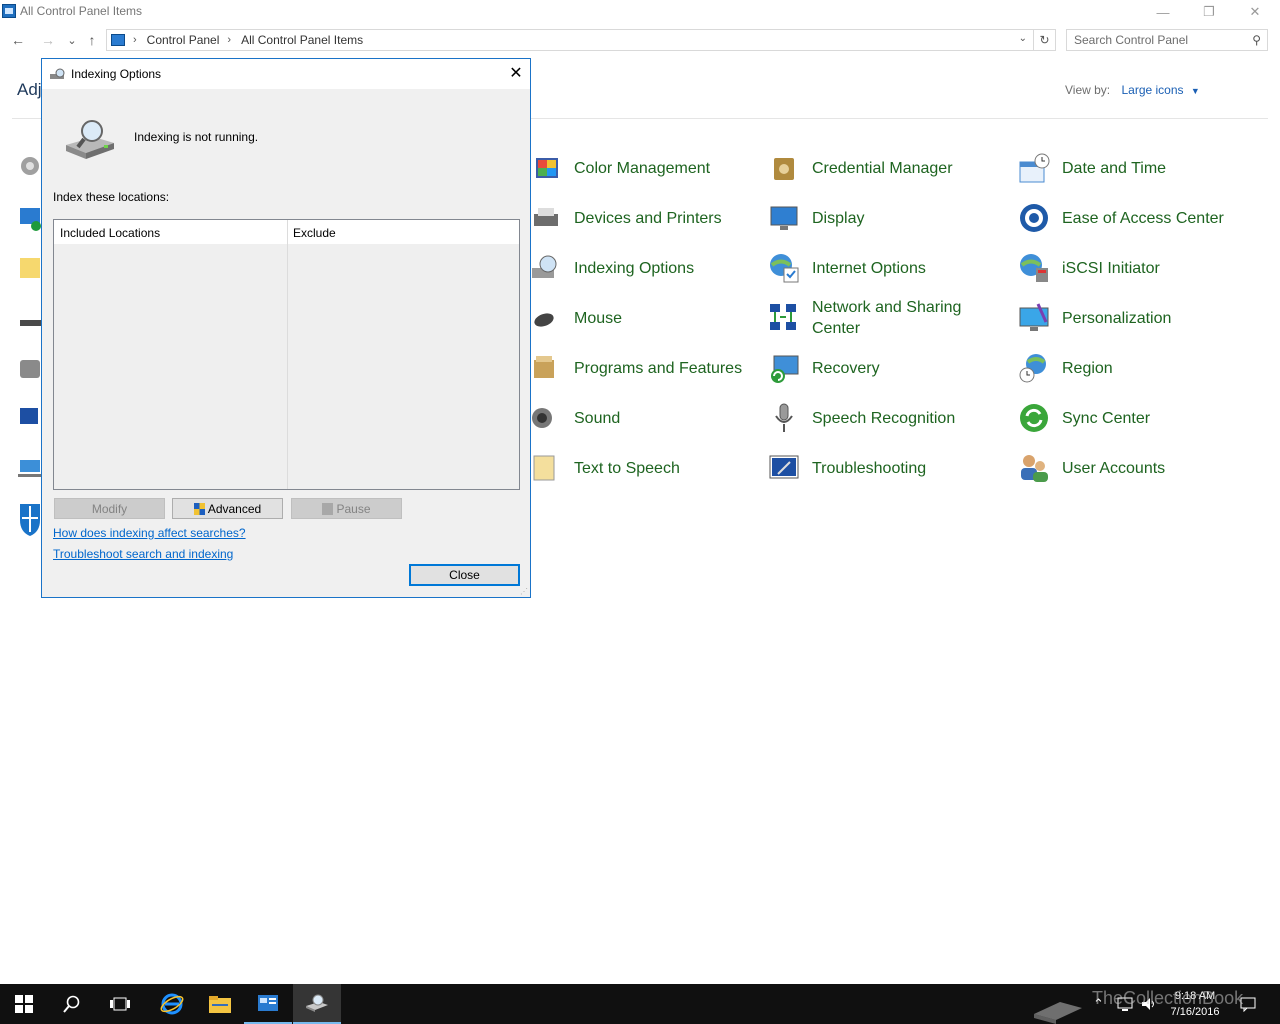 This screenshot has height=1024, width=1280. I want to click on control-panel-app-icon, so click(9, 11).